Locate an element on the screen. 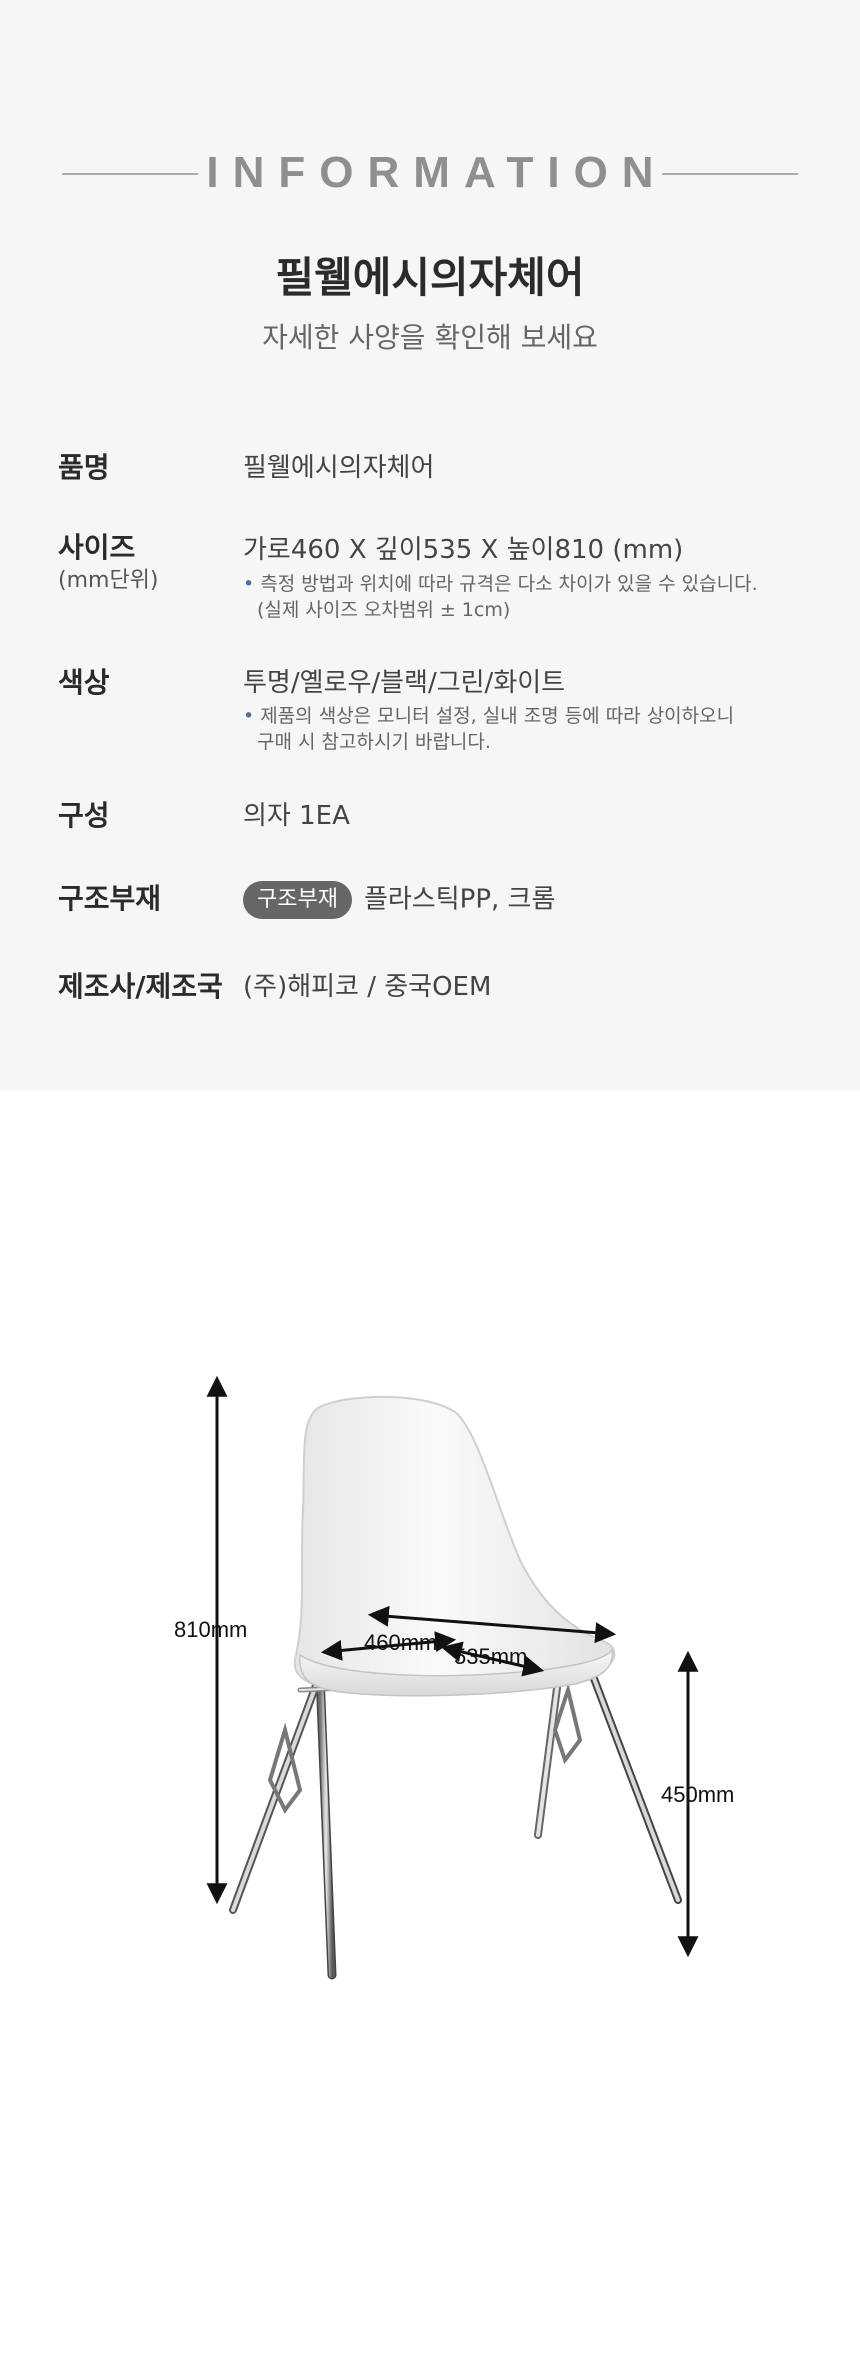 The width and height of the screenshot is (860, 2373). dimension-width-label: 460mm is located at coordinates (401, 1642).